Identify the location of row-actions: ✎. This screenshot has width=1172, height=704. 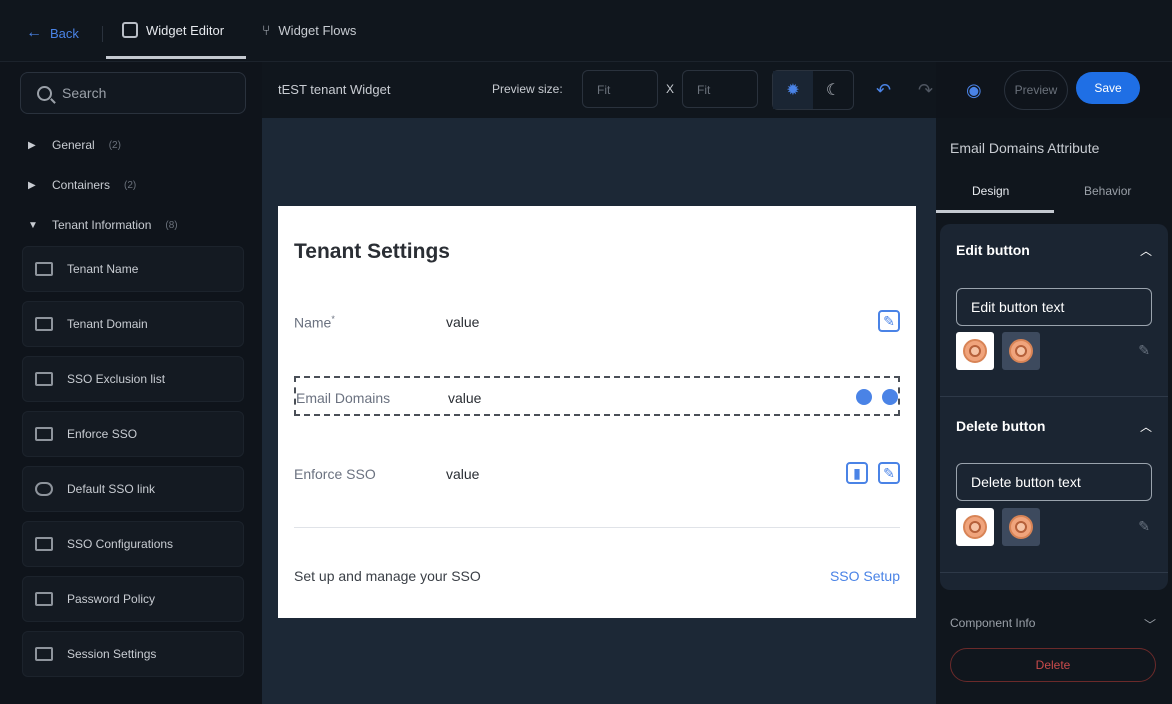
(889, 321).